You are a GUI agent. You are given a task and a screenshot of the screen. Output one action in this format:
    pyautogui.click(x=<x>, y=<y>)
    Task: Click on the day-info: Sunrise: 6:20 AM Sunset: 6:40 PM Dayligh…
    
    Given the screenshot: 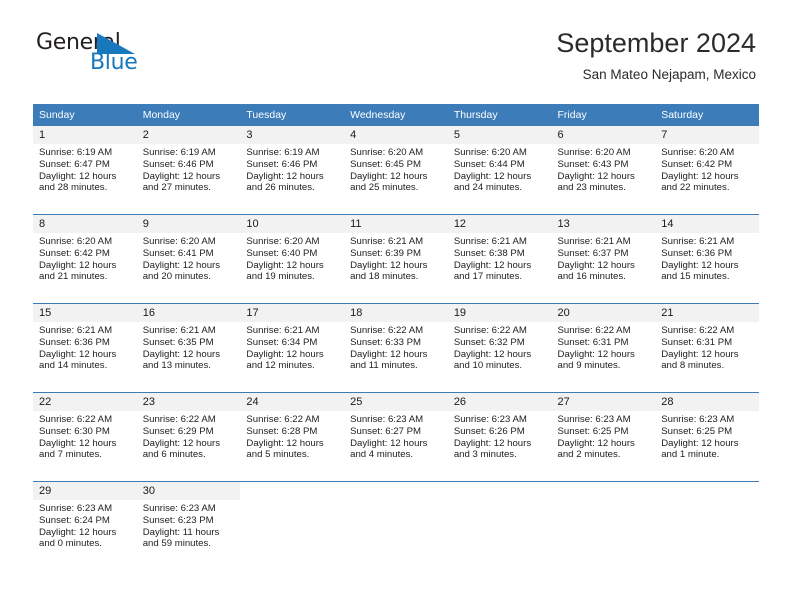 What is the action you would take?
    pyautogui.click(x=292, y=258)
    